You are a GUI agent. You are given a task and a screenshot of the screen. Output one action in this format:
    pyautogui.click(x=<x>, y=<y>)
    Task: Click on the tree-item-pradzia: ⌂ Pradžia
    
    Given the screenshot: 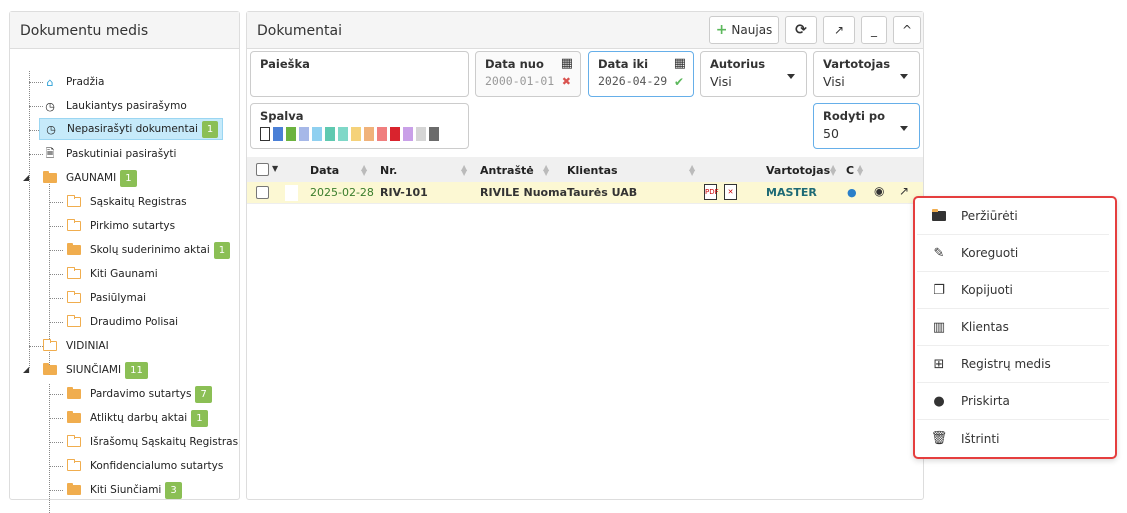 What is the action you would take?
    pyautogui.click(x=73, y=82)
    